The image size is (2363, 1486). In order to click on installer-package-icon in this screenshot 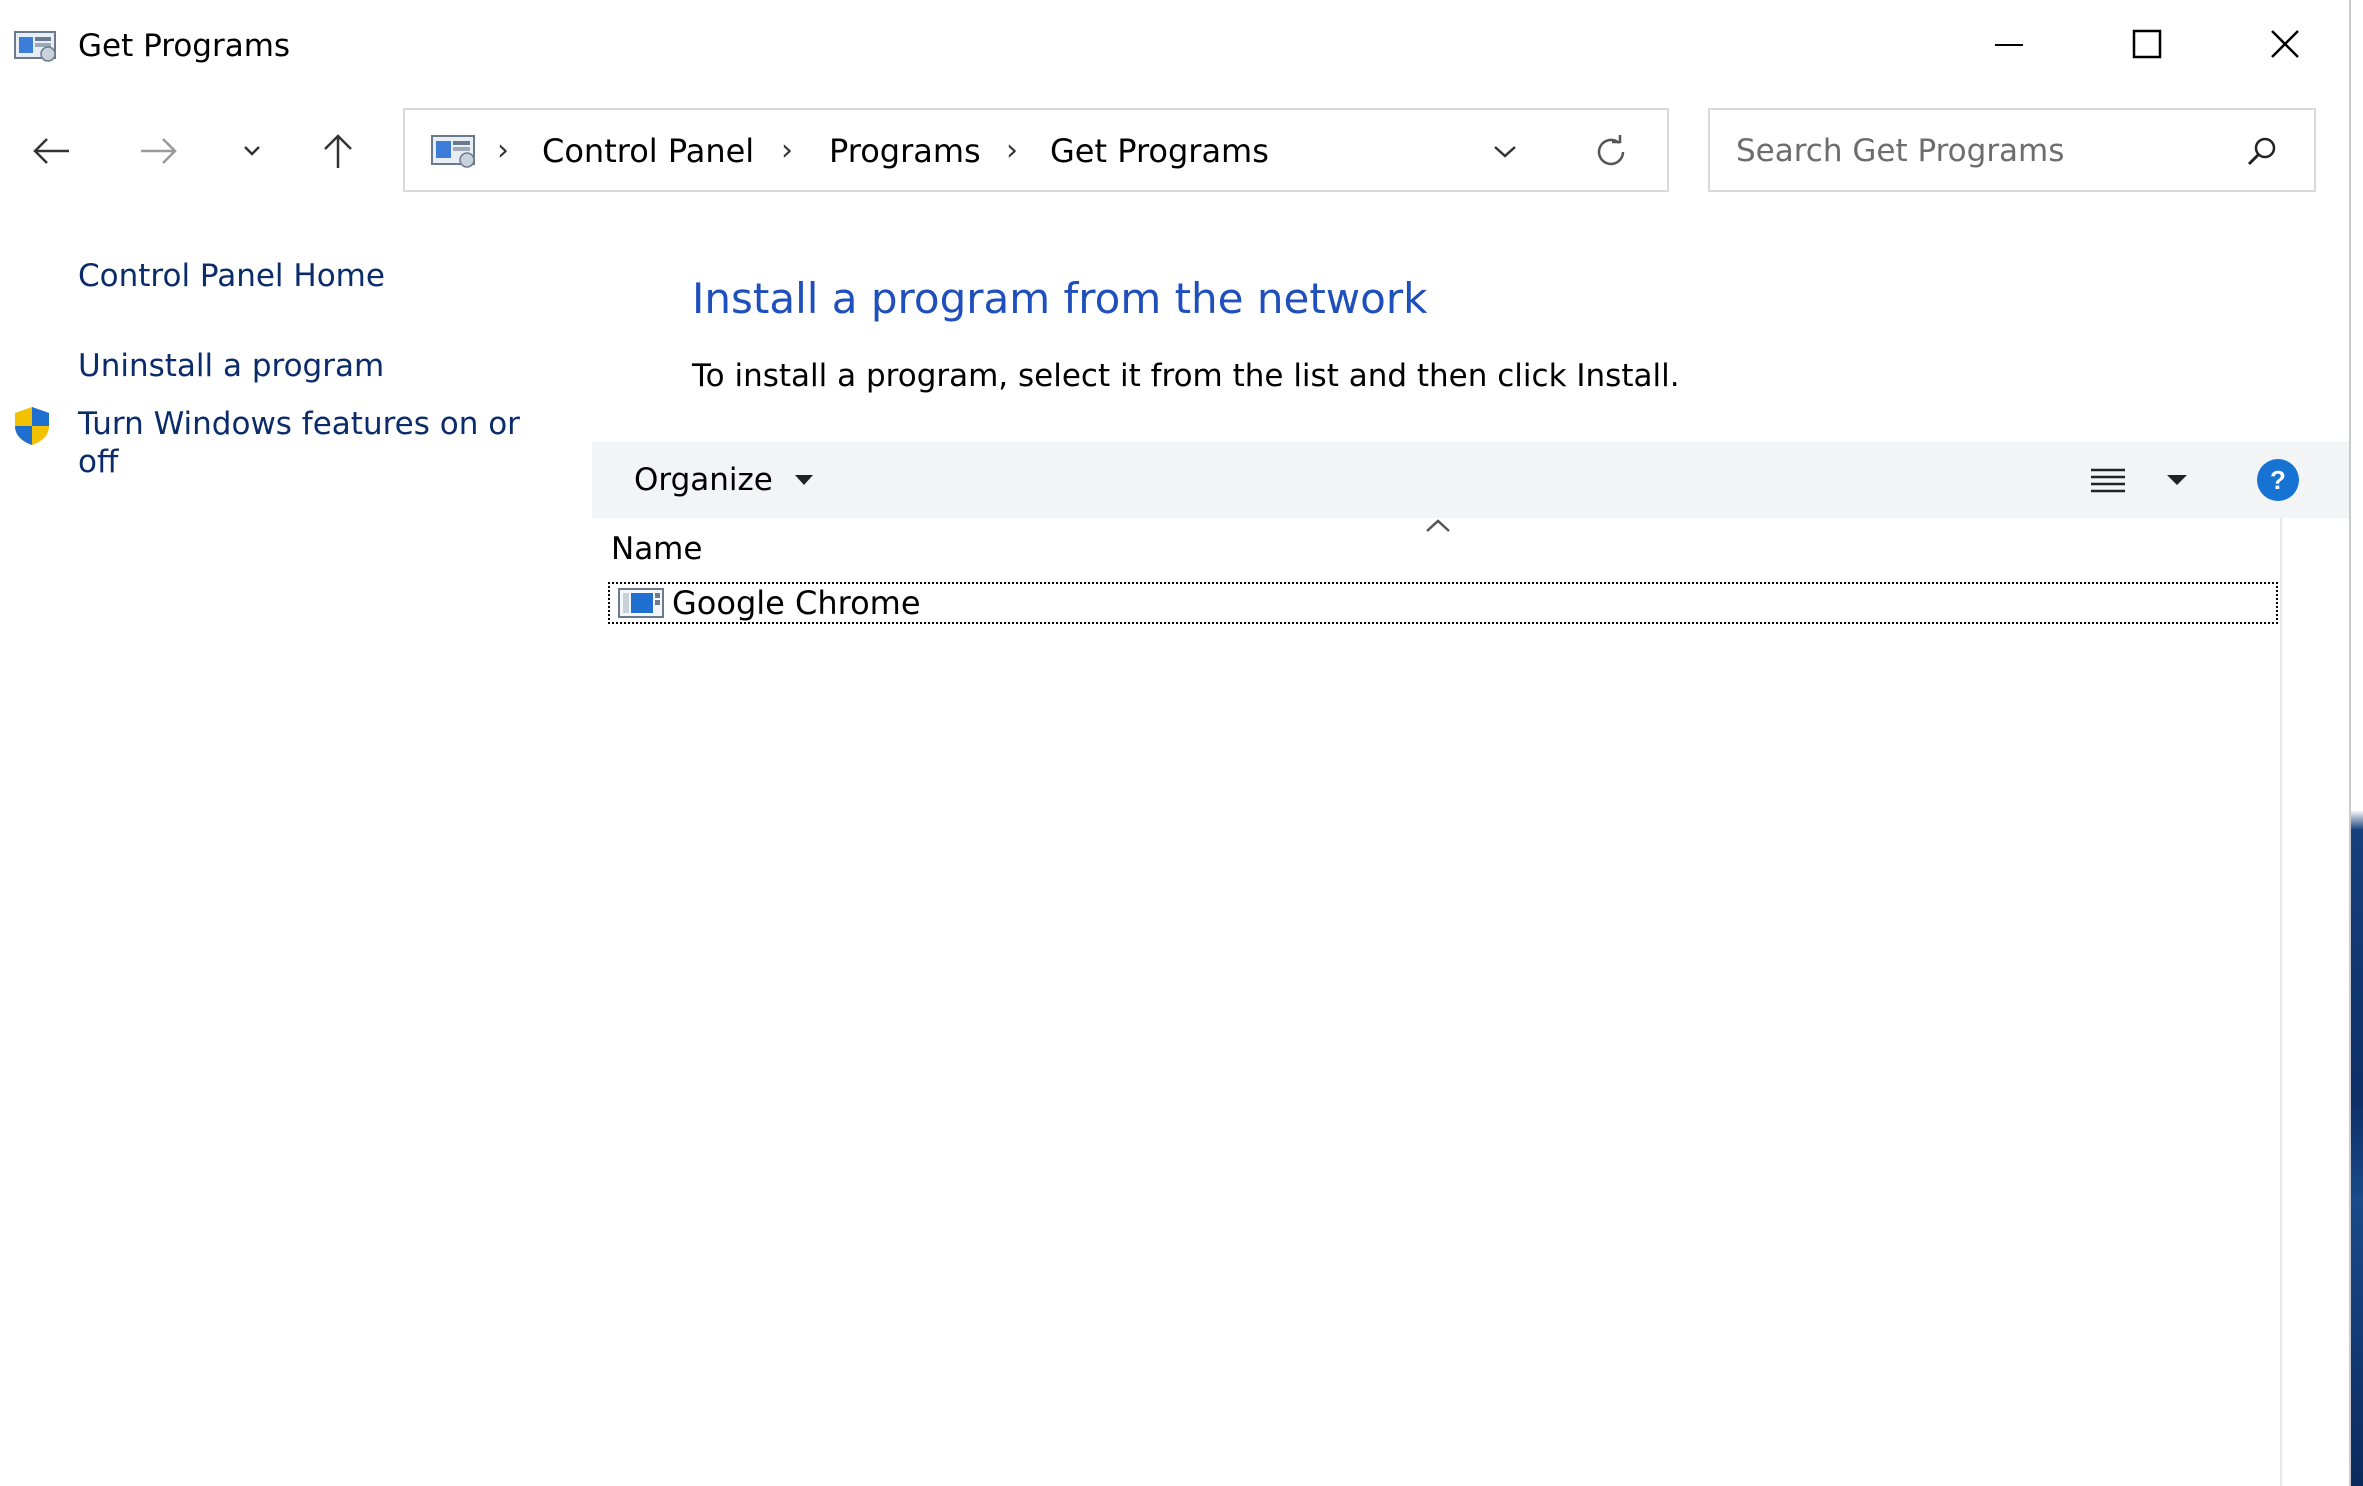, I will do `click(641, 603)`.